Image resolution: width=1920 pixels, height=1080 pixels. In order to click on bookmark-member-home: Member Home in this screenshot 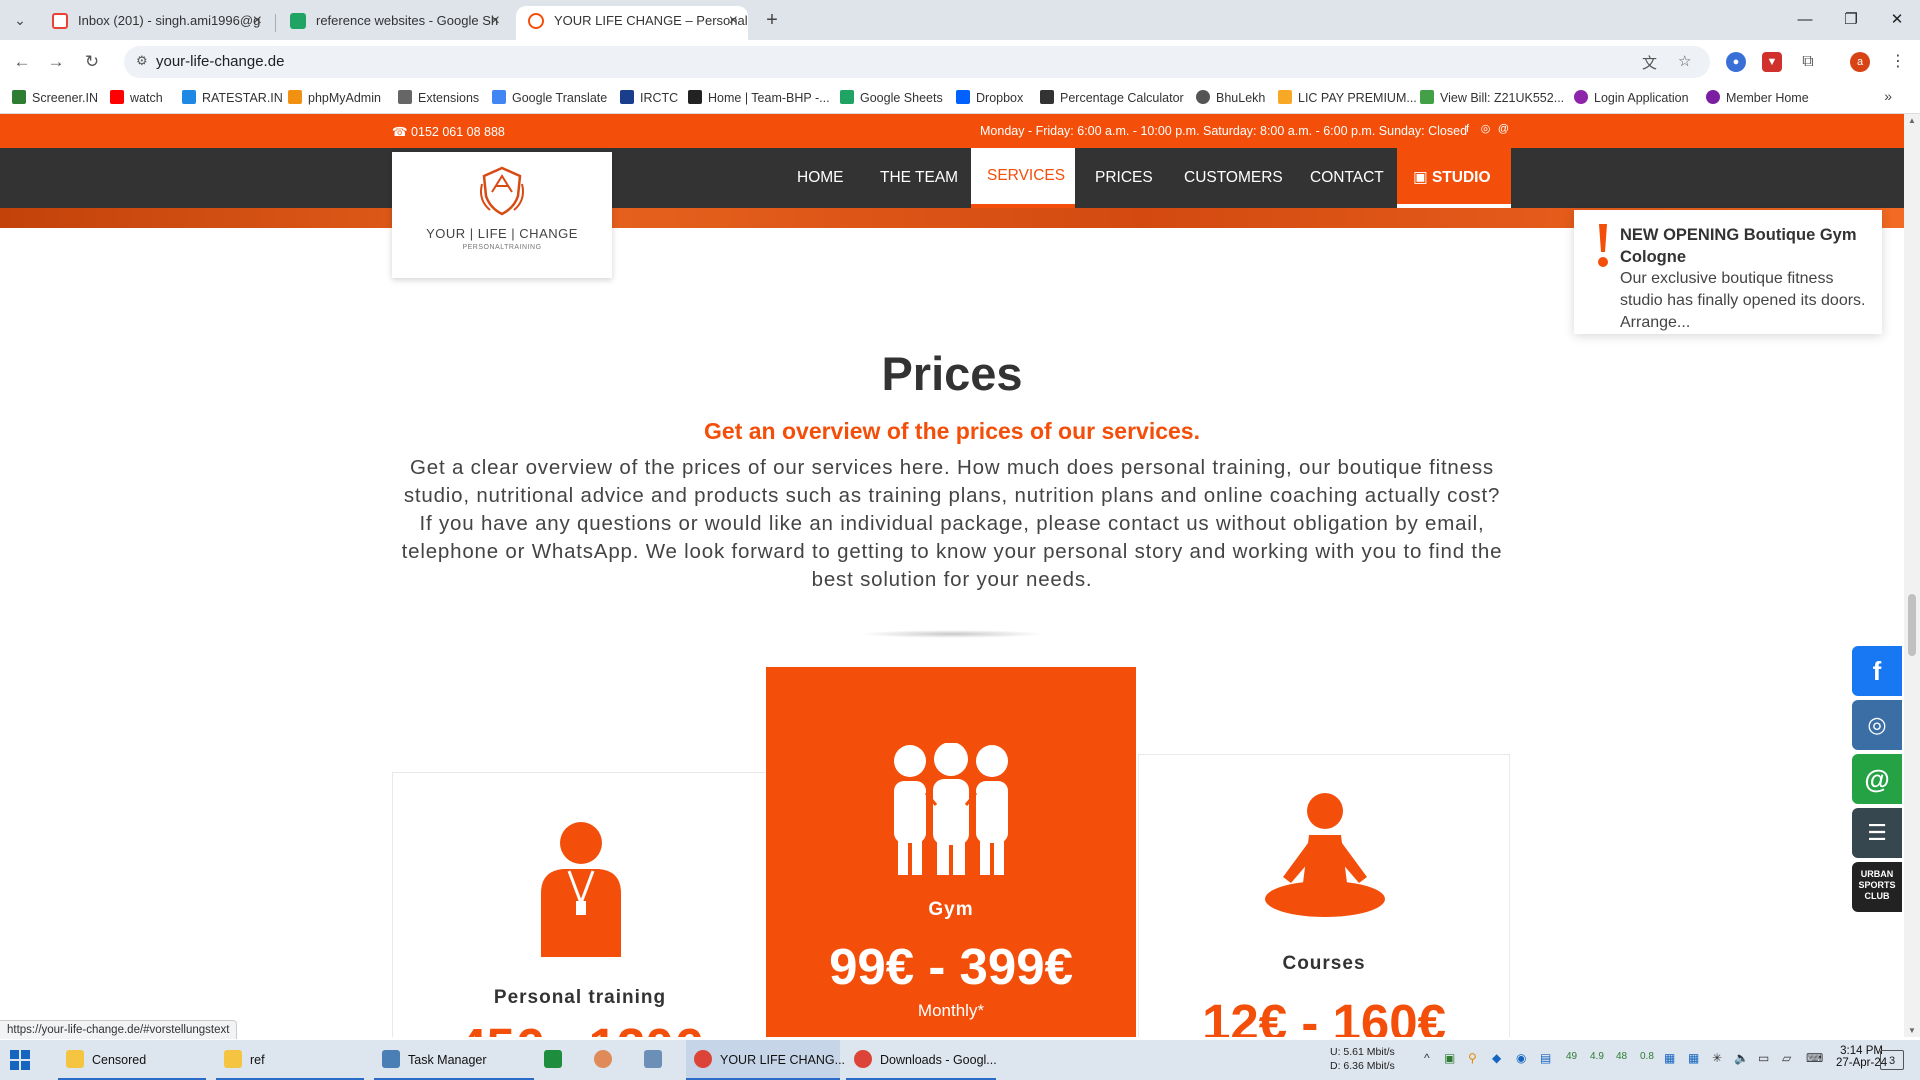, I will do `click(1757, 97)`.